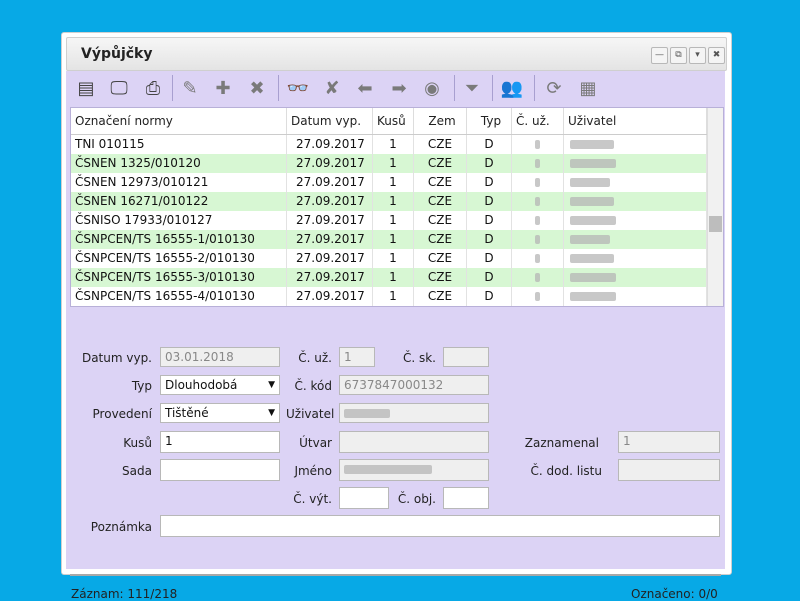  I want to click on c-obj-field, so click(466, 498).